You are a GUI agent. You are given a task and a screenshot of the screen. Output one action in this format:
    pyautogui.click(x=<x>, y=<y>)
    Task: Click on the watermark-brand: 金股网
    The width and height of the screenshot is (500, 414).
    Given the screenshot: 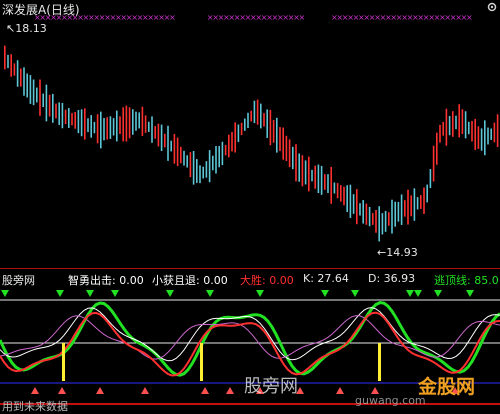 What is the action you would take?
    pyautogui.click(x=447, y=387)
    